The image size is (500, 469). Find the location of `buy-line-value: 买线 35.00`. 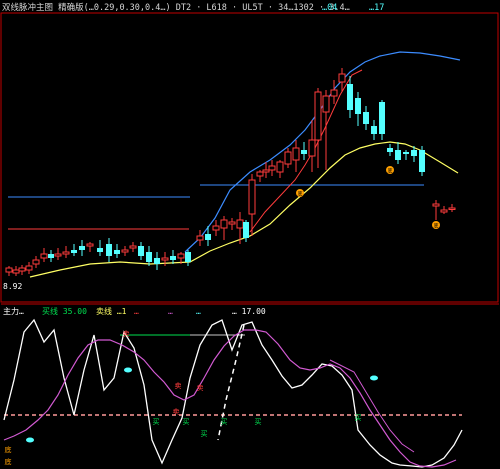

buy-line-value: 买线 35.00 is located at coordinates (64, 311).